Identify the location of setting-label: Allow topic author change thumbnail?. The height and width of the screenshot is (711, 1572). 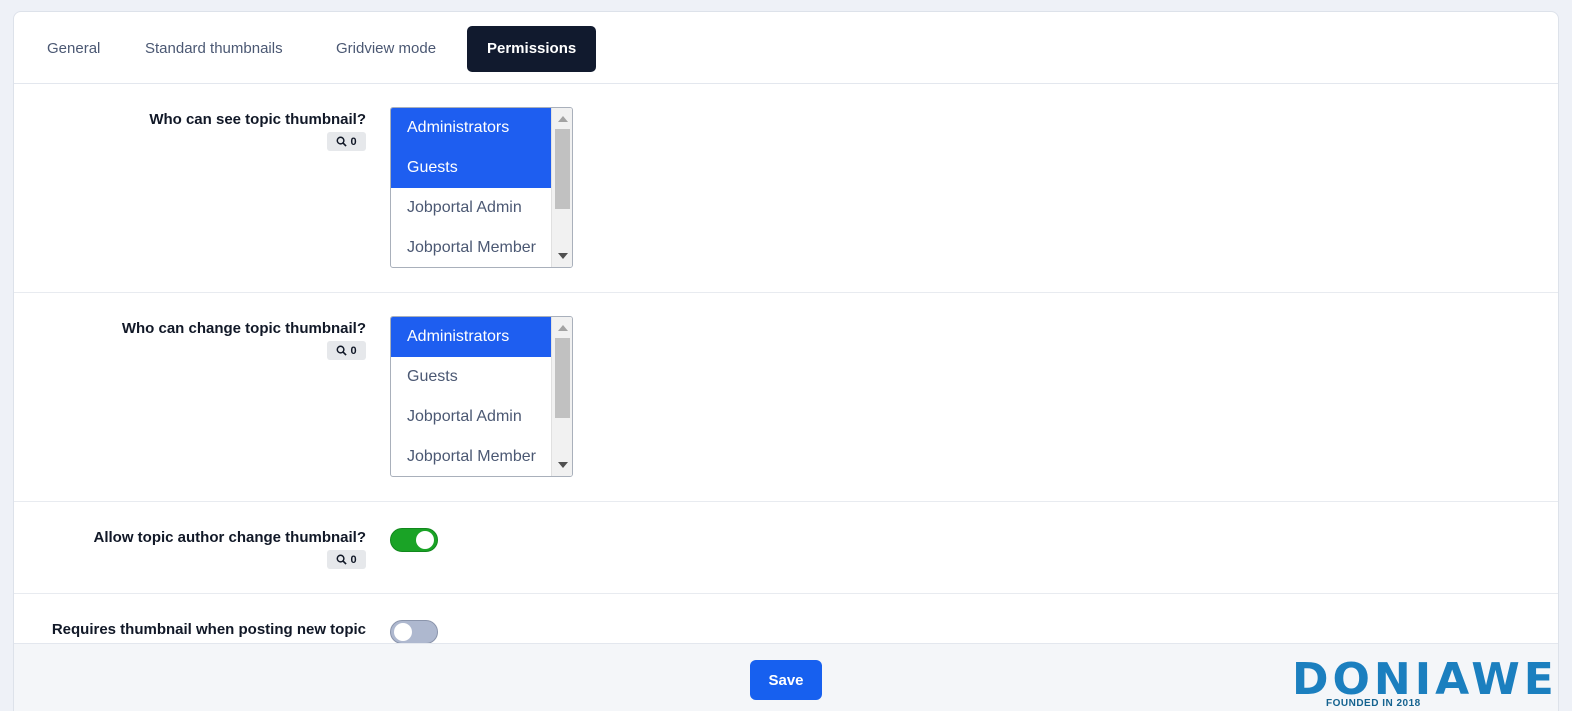
(230, 537).